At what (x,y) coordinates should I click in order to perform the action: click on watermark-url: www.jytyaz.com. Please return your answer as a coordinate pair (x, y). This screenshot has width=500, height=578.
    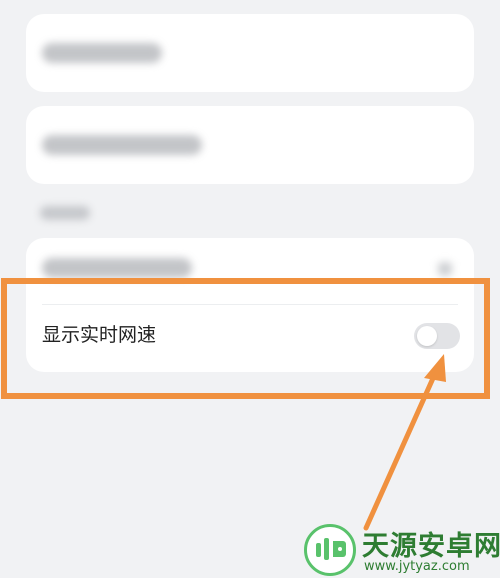
    Looking at the image, I should click on (417, 566).